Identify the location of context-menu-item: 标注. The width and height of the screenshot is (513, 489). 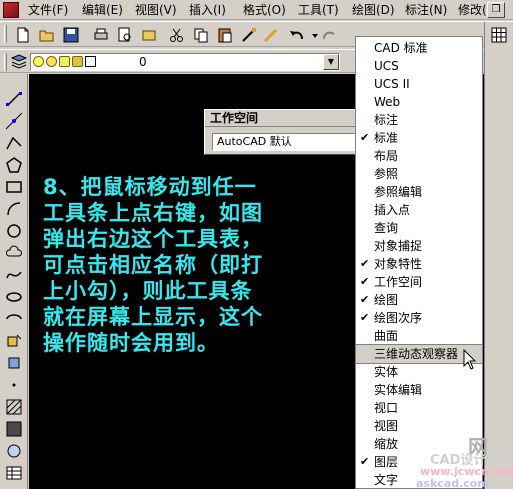
(419, 120).